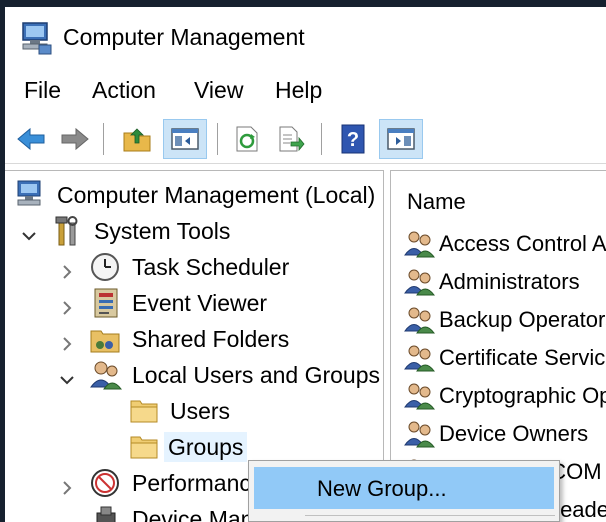  I want to click on tree-item-label: Computer Management (Local), so click(216, 195).